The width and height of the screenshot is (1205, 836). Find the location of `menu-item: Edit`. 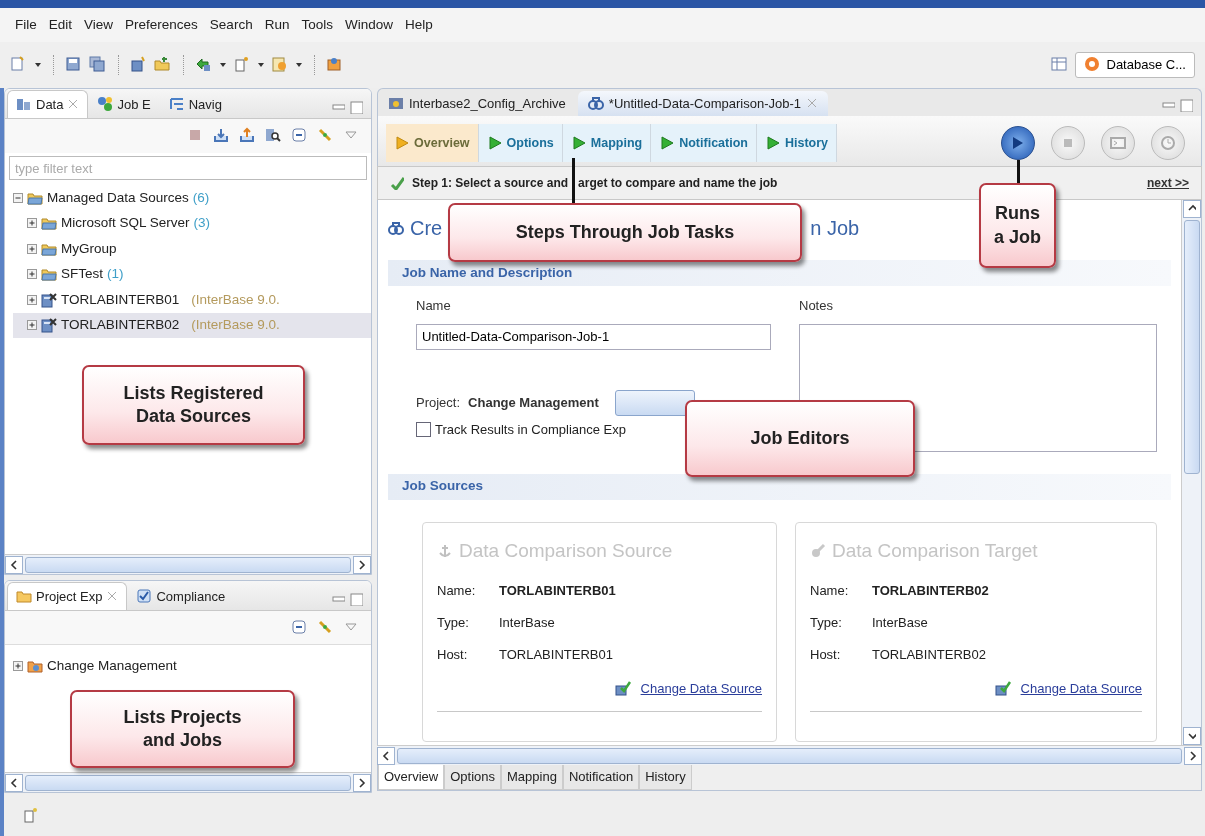

menu-item: Edit is located at coordinates (60, 25).